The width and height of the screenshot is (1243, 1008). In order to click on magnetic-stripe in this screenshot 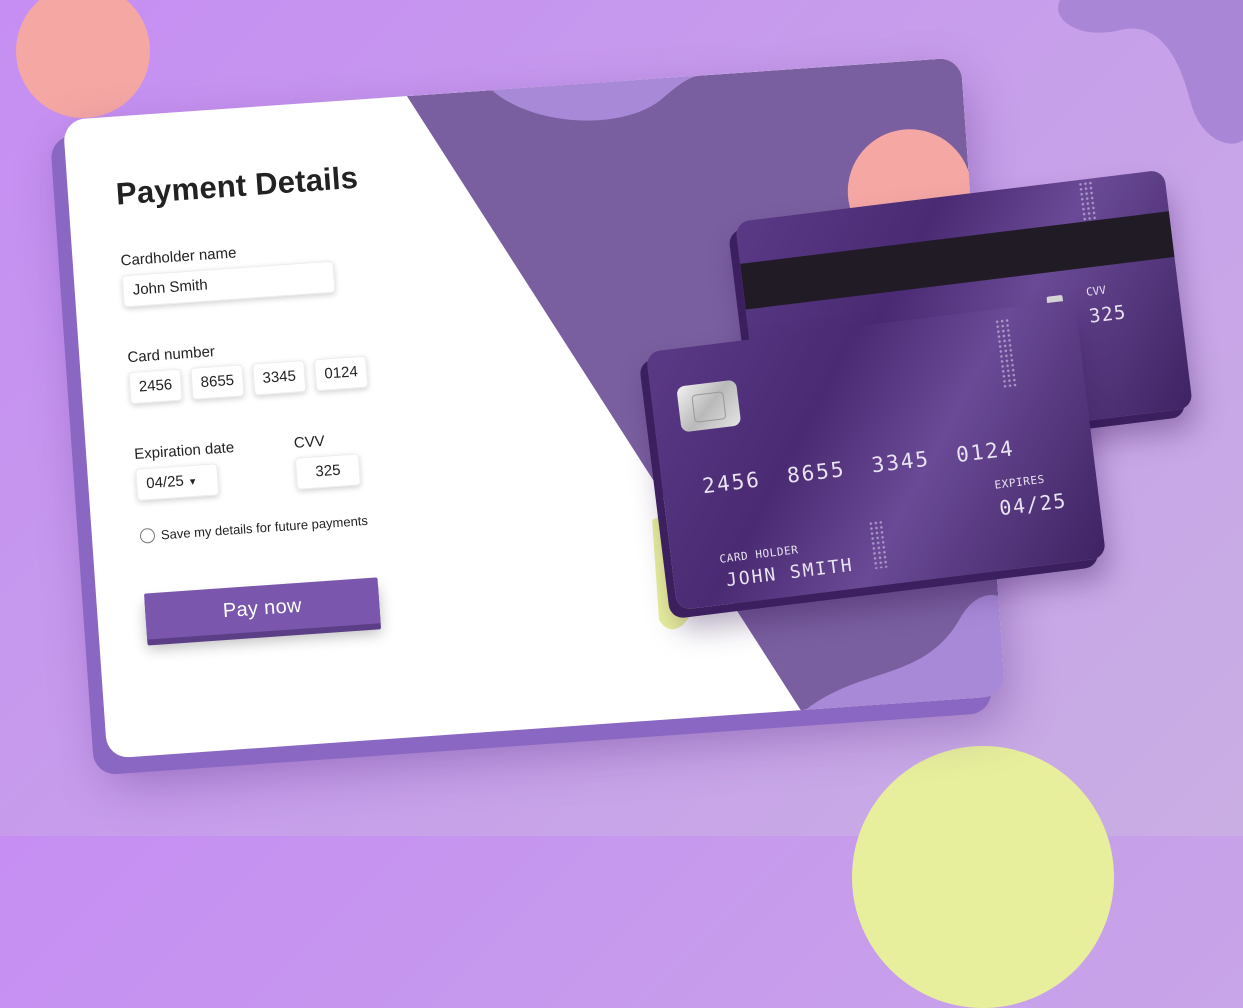, I will do `click(957, 260)`.